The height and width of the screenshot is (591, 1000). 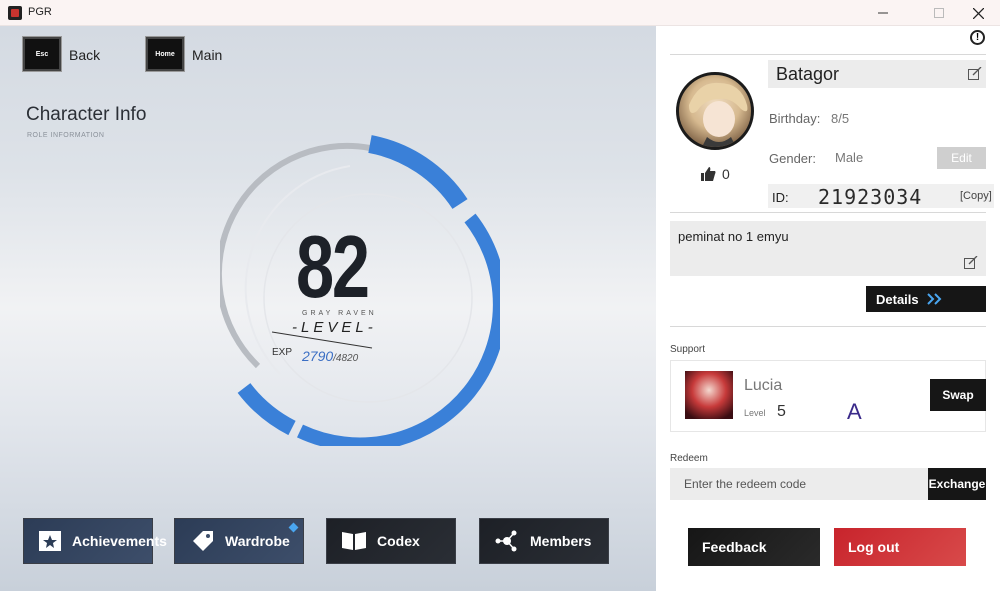 I want to click on close-icon, so click(x=978, y=13).